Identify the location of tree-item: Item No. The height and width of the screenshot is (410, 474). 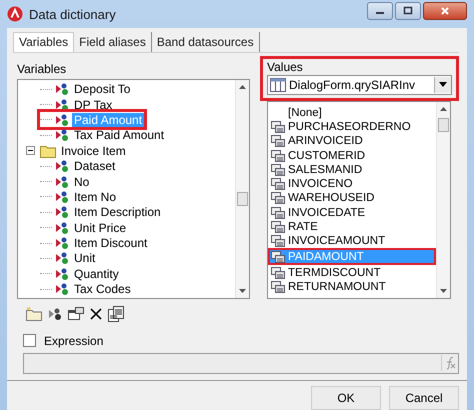
(79, 196).